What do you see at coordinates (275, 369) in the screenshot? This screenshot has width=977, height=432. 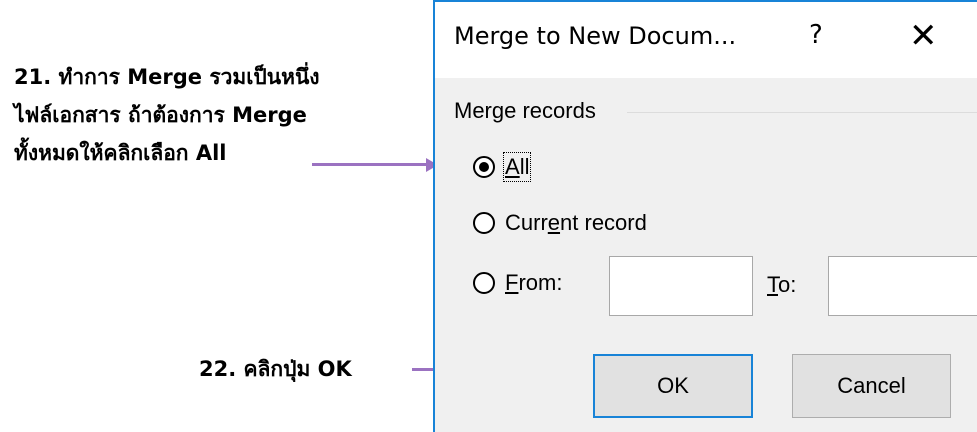 I see `step22-annotation: 22. คลิกปุ่ม OK` at bounding box center [275, 369].